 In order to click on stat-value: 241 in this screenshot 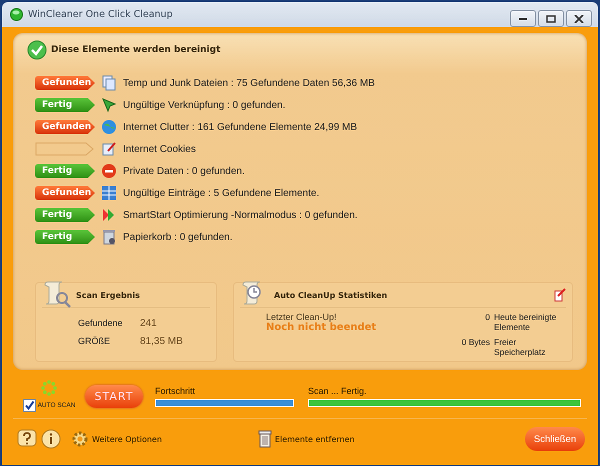, I will do `click(149, 323)`.